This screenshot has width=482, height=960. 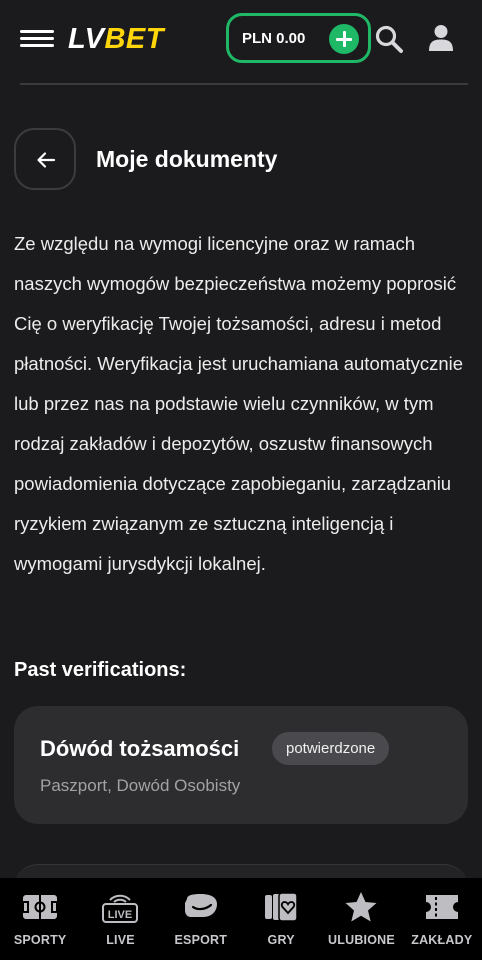 I want to click on live-icon: LIVE, so click(x=120, y=907).